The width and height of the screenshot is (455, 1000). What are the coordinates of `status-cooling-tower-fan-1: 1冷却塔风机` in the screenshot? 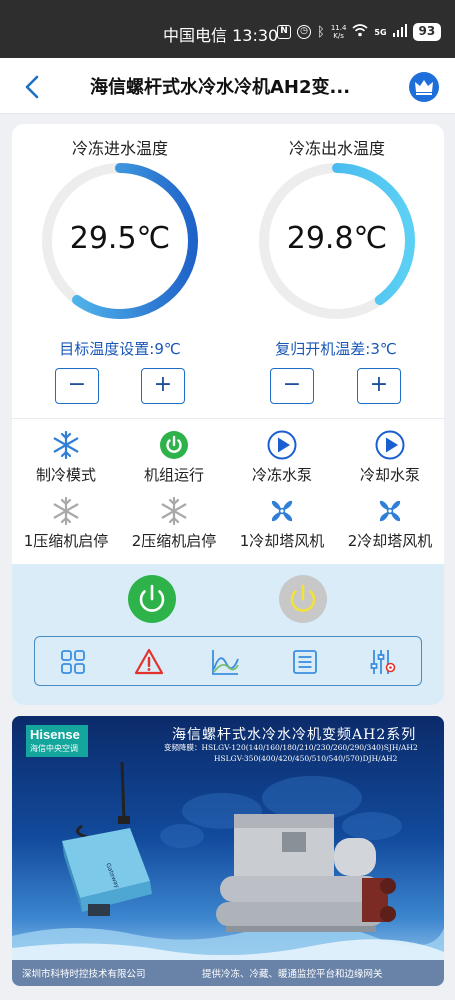 It's located at (282, 523).